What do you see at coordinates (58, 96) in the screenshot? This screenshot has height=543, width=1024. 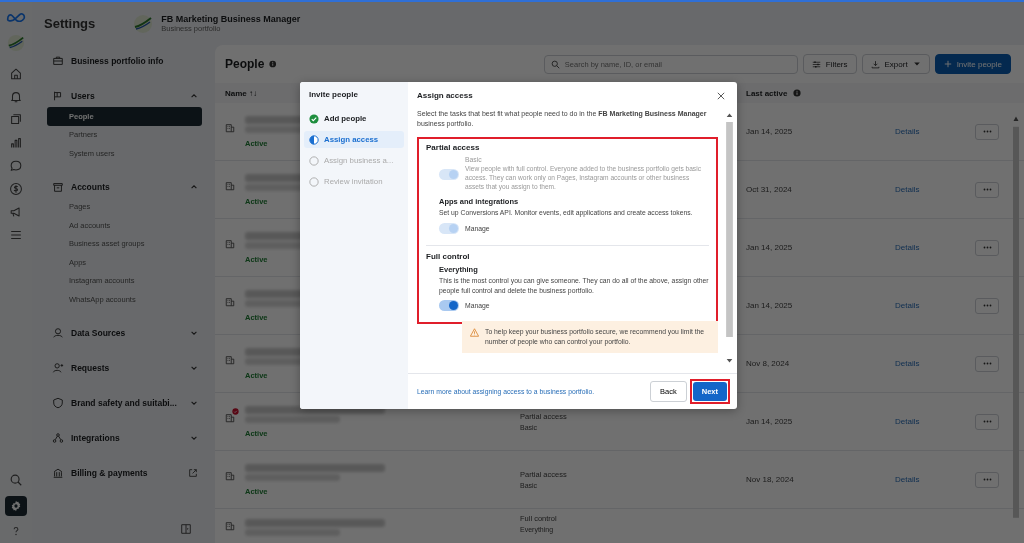 I see `flag-icon` at bounding box center [58, 96].